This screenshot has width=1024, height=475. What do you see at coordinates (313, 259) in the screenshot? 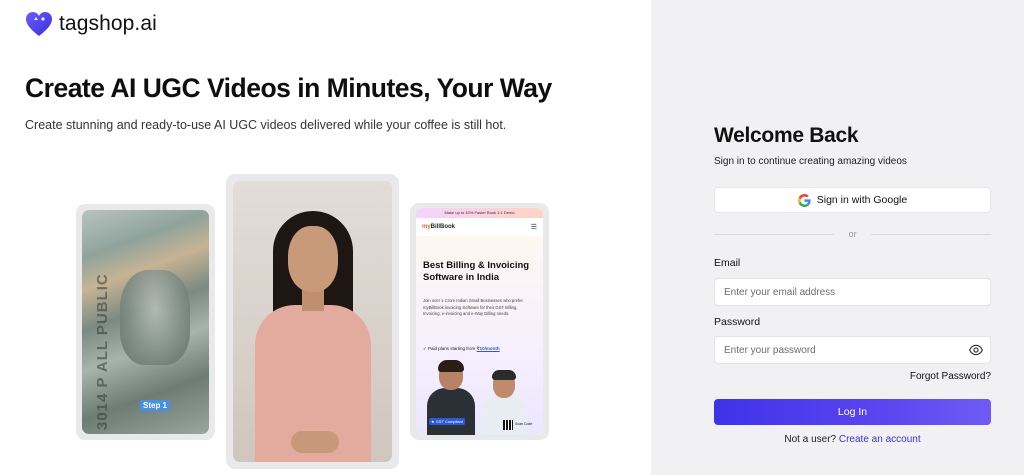
I see `presenter-face` at bounding box center [313, 259].